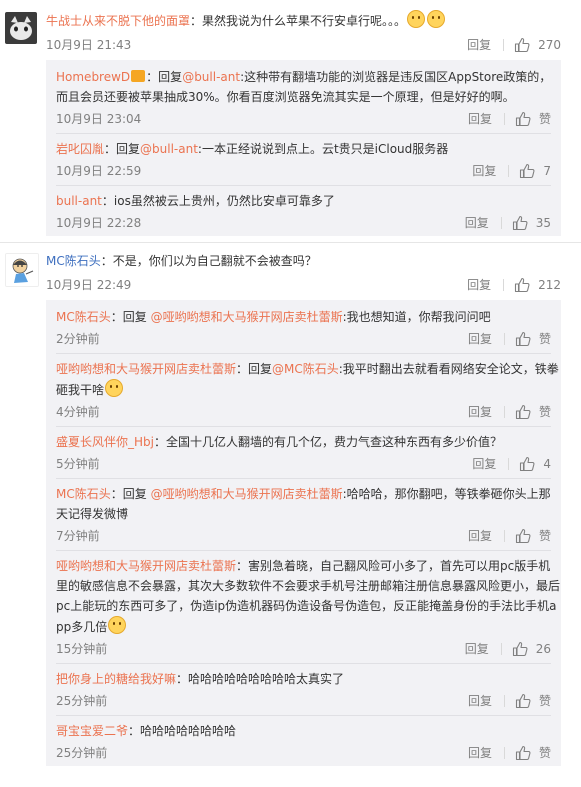  Describe the element at coordinates (298, 21) in the screenshot. I see `comment-text: ：果然我说为什么苹果不行安卓行呢。。。` at that location.